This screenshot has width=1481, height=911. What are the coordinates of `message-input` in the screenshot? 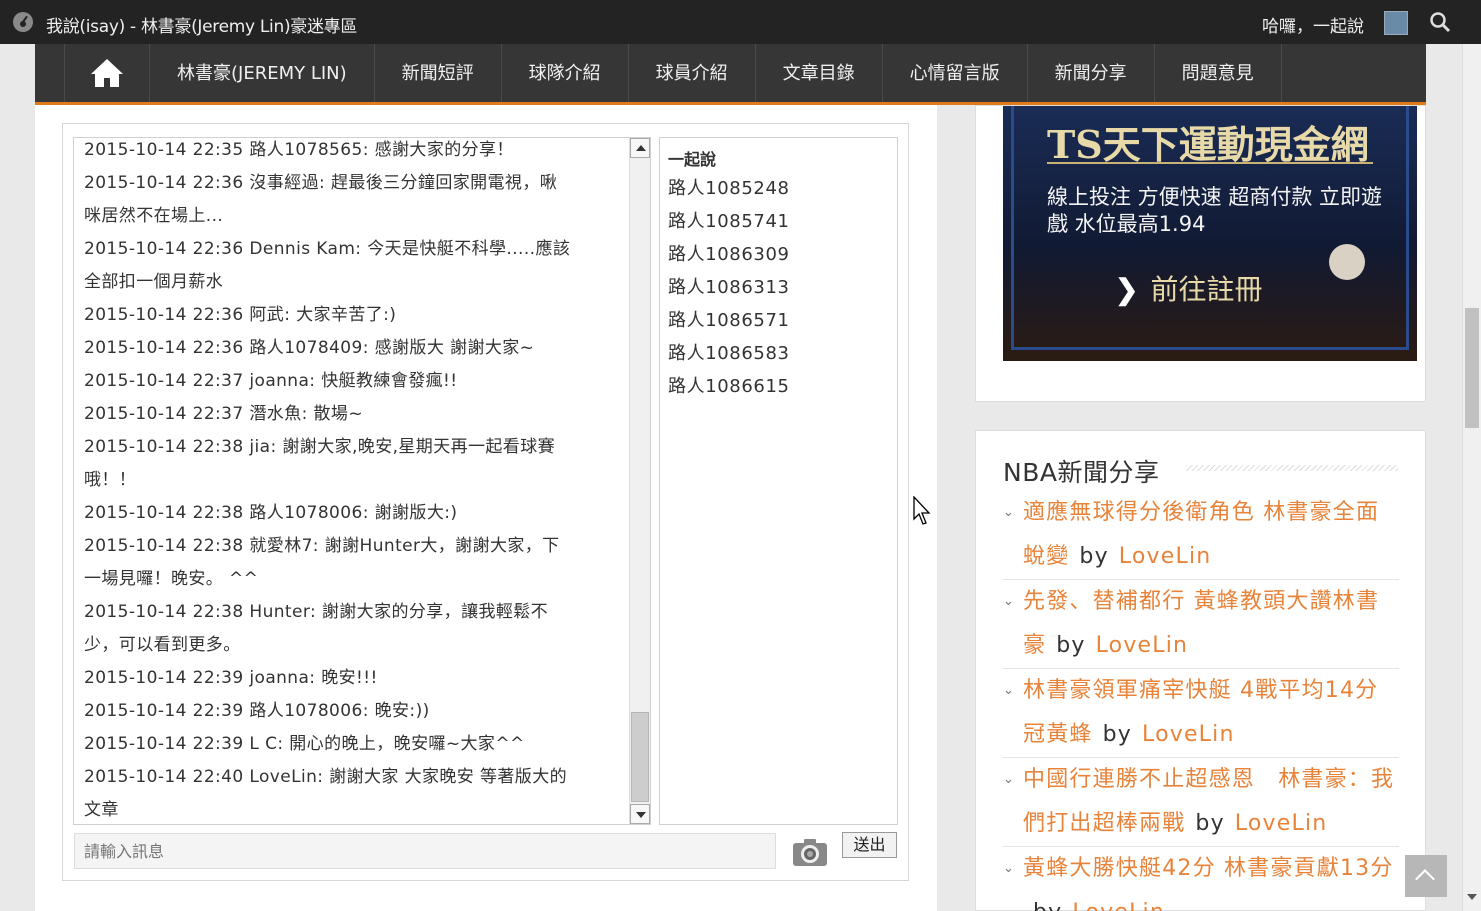 It's located at (425, 851).